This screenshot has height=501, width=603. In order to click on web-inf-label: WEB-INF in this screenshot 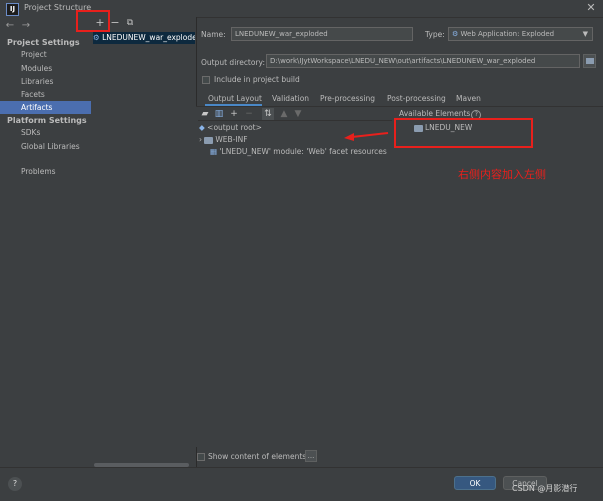, I will do `click(231, 139)`.